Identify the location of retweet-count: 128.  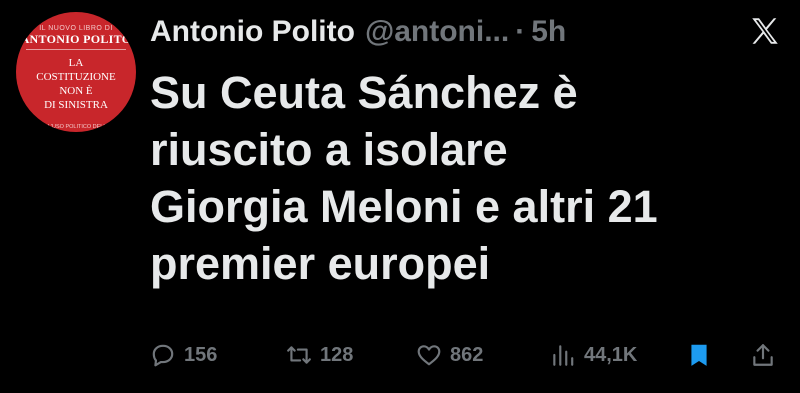
(337, 354).